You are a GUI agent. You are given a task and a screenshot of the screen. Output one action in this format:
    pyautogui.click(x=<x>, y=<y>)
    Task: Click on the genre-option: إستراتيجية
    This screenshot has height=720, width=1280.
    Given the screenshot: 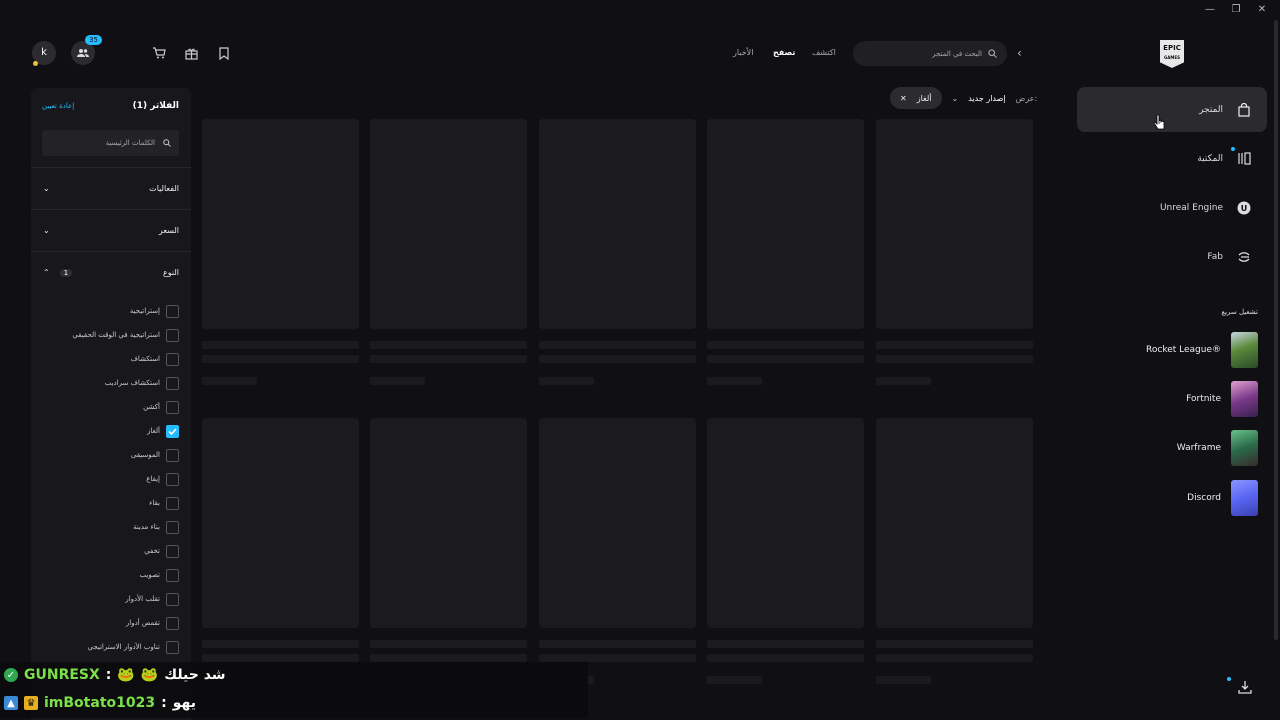 What is the action you would take?
    pyautogui.click(x=120, y=311)
    